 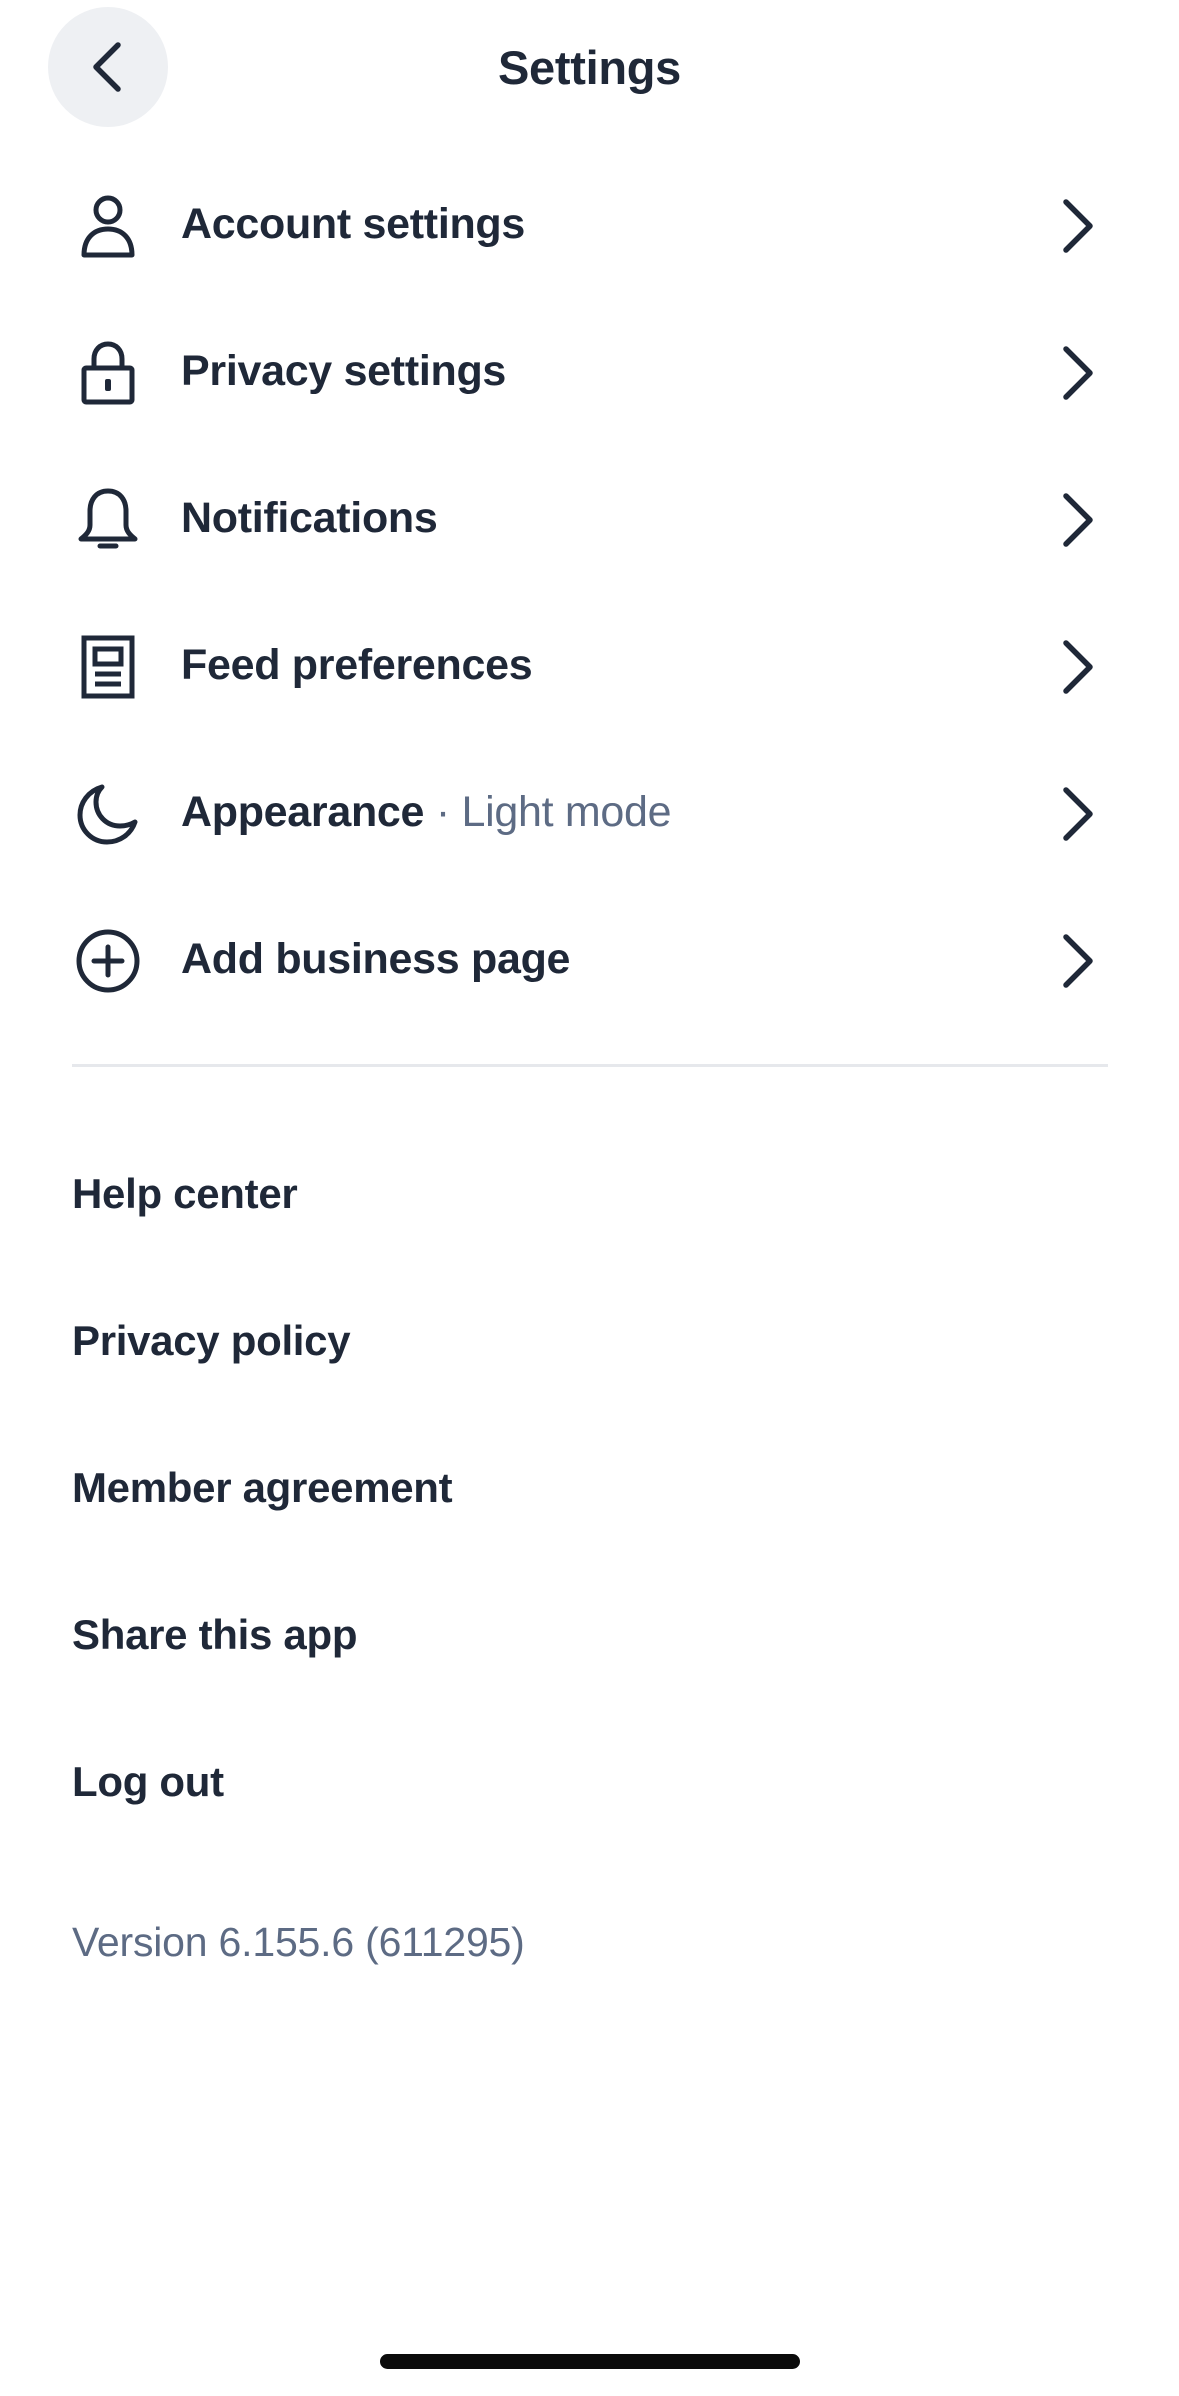 I want to click on notifications-label: Notifications, so click(x=309, y=518).